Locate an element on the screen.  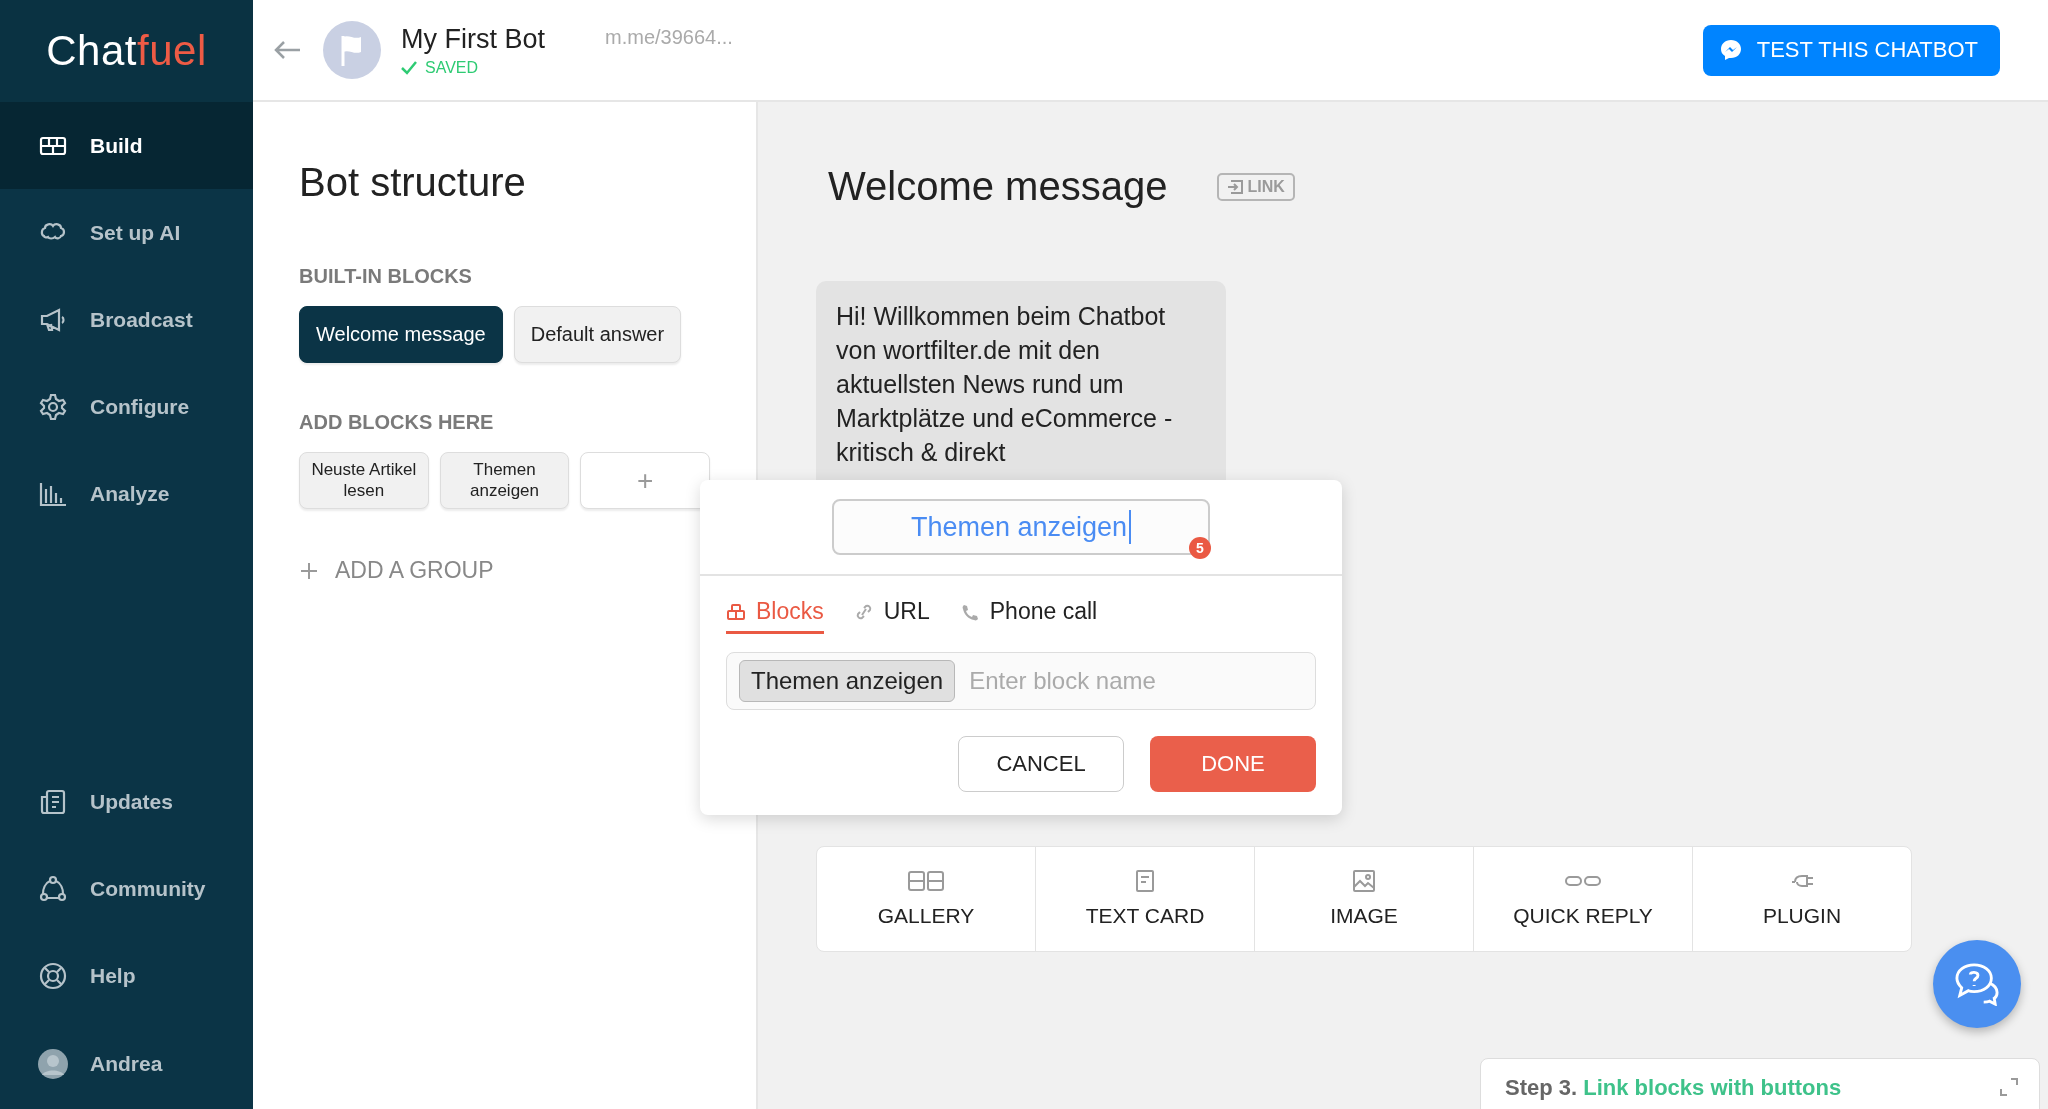
panel-title: Bot structure is located at coordinates (413, 182).